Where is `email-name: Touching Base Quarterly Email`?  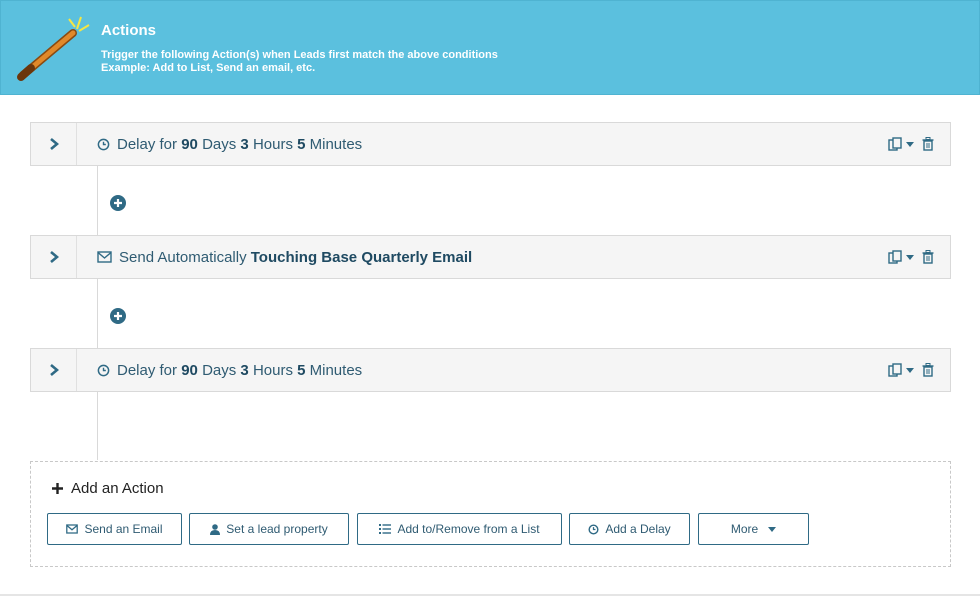 email-name: Touching Base Quarterly Email is located at coordinates (361, 257).